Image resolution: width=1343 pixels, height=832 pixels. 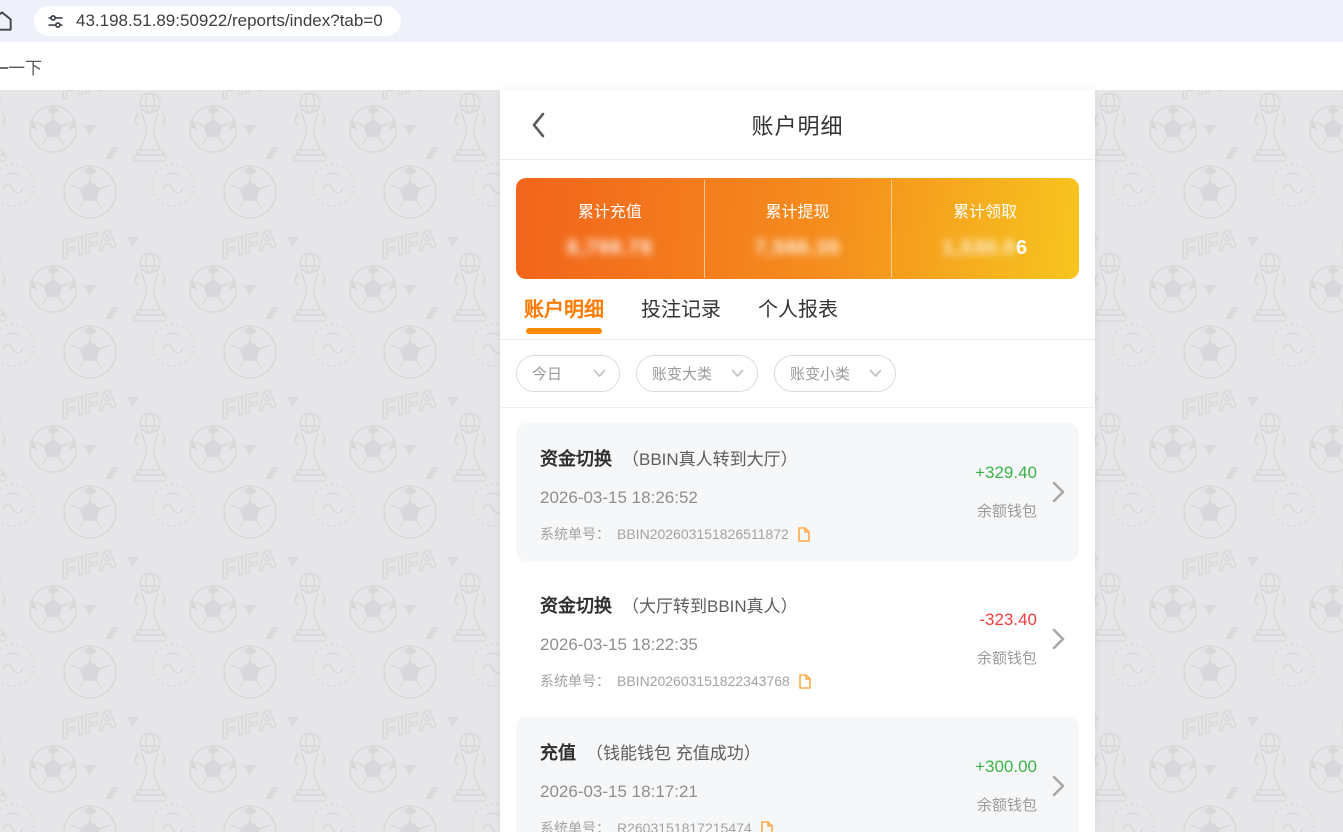 I want to click on partial-glyph, so click(x=4, y=68).